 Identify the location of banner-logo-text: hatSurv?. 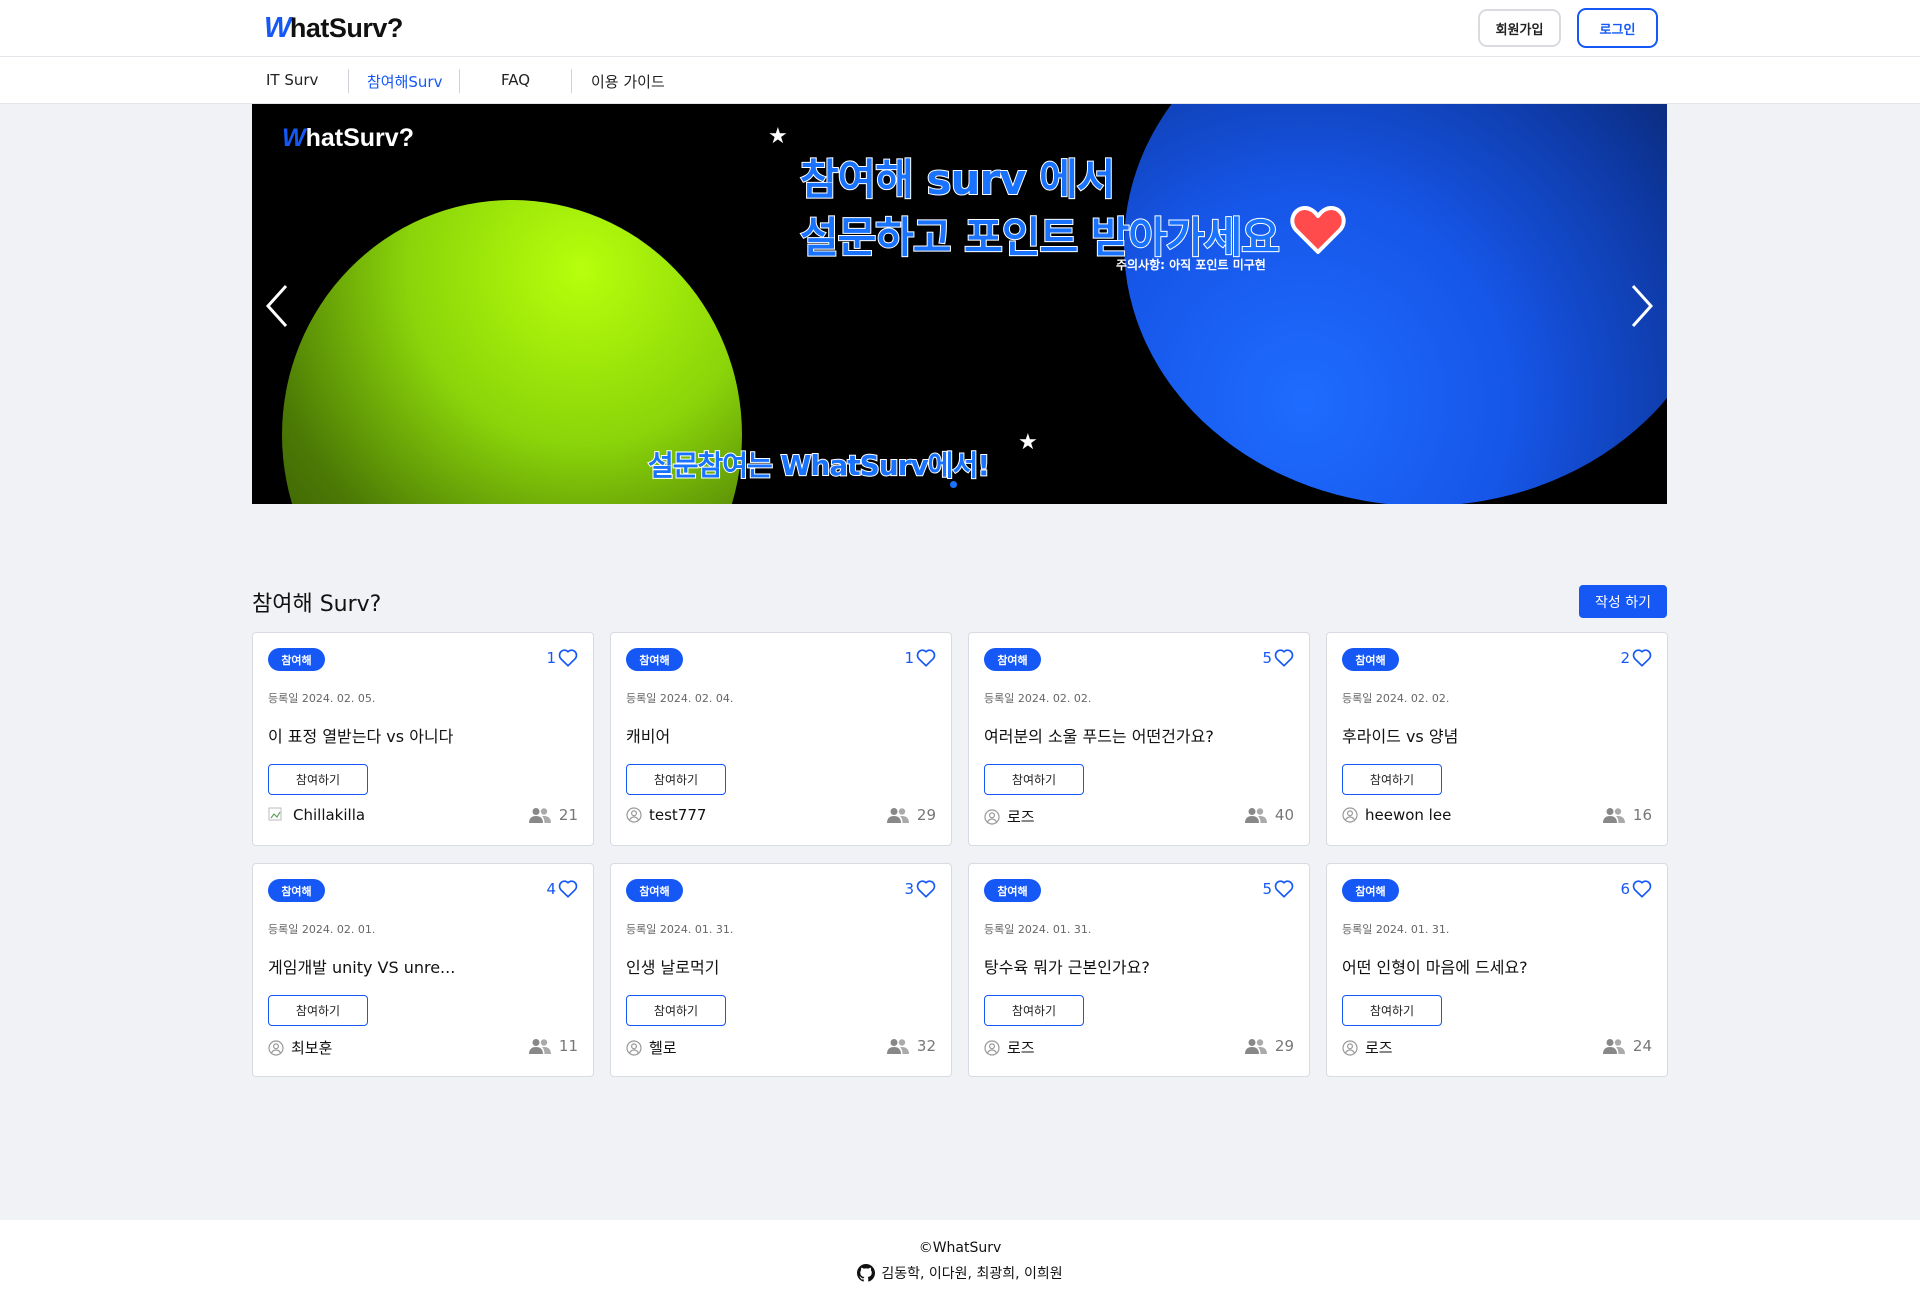
(359, 138).